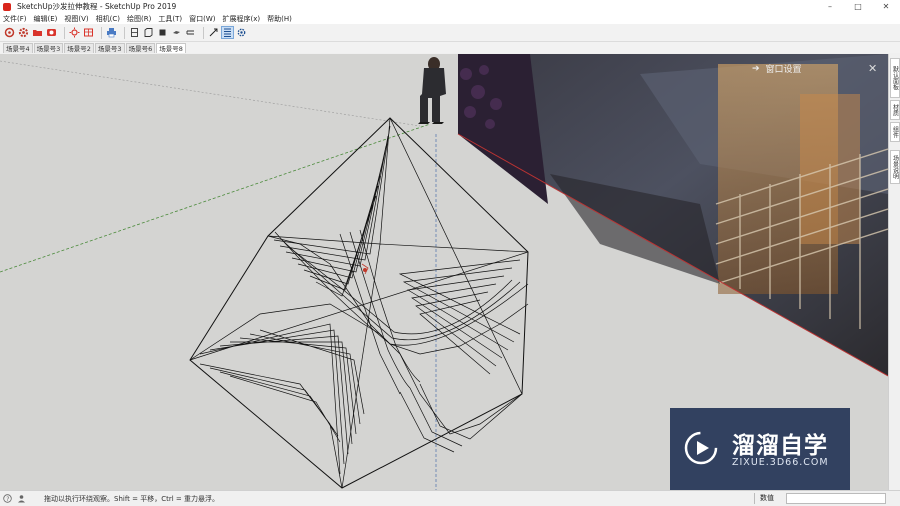  I want to click on maximize-button: □, so click(858, 6).